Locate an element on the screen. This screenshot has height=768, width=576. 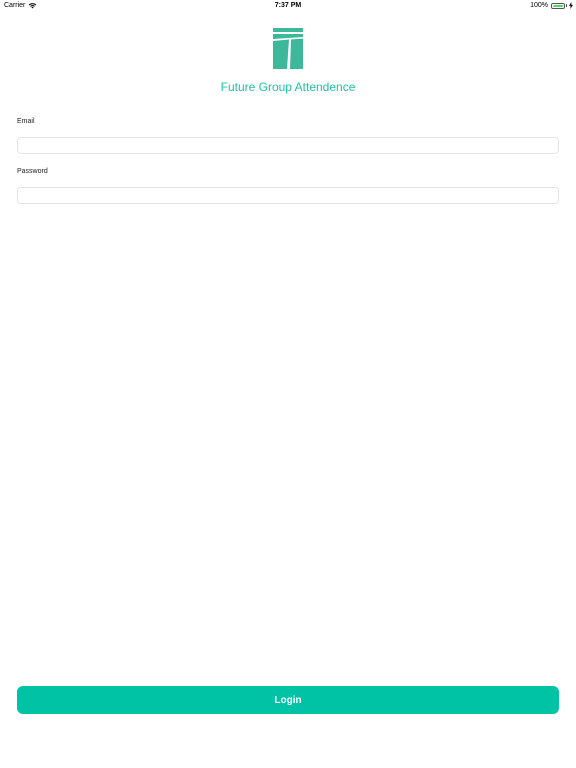
password-field is located at coordinates (288, 195).